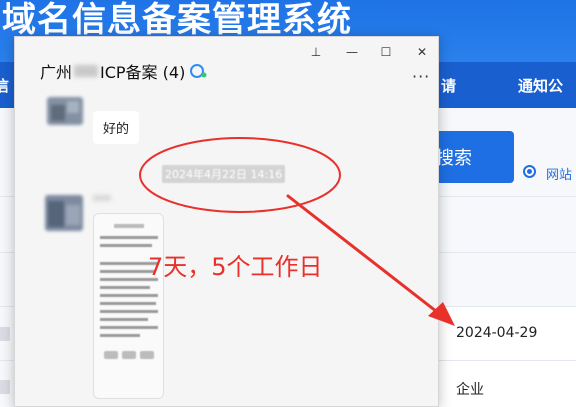 Image resolution: width=576 pixels, height=407 pixels. Describe the element at coordinates (441, 314) in the screenshot. I see `annotation-arrow-head` at that location.